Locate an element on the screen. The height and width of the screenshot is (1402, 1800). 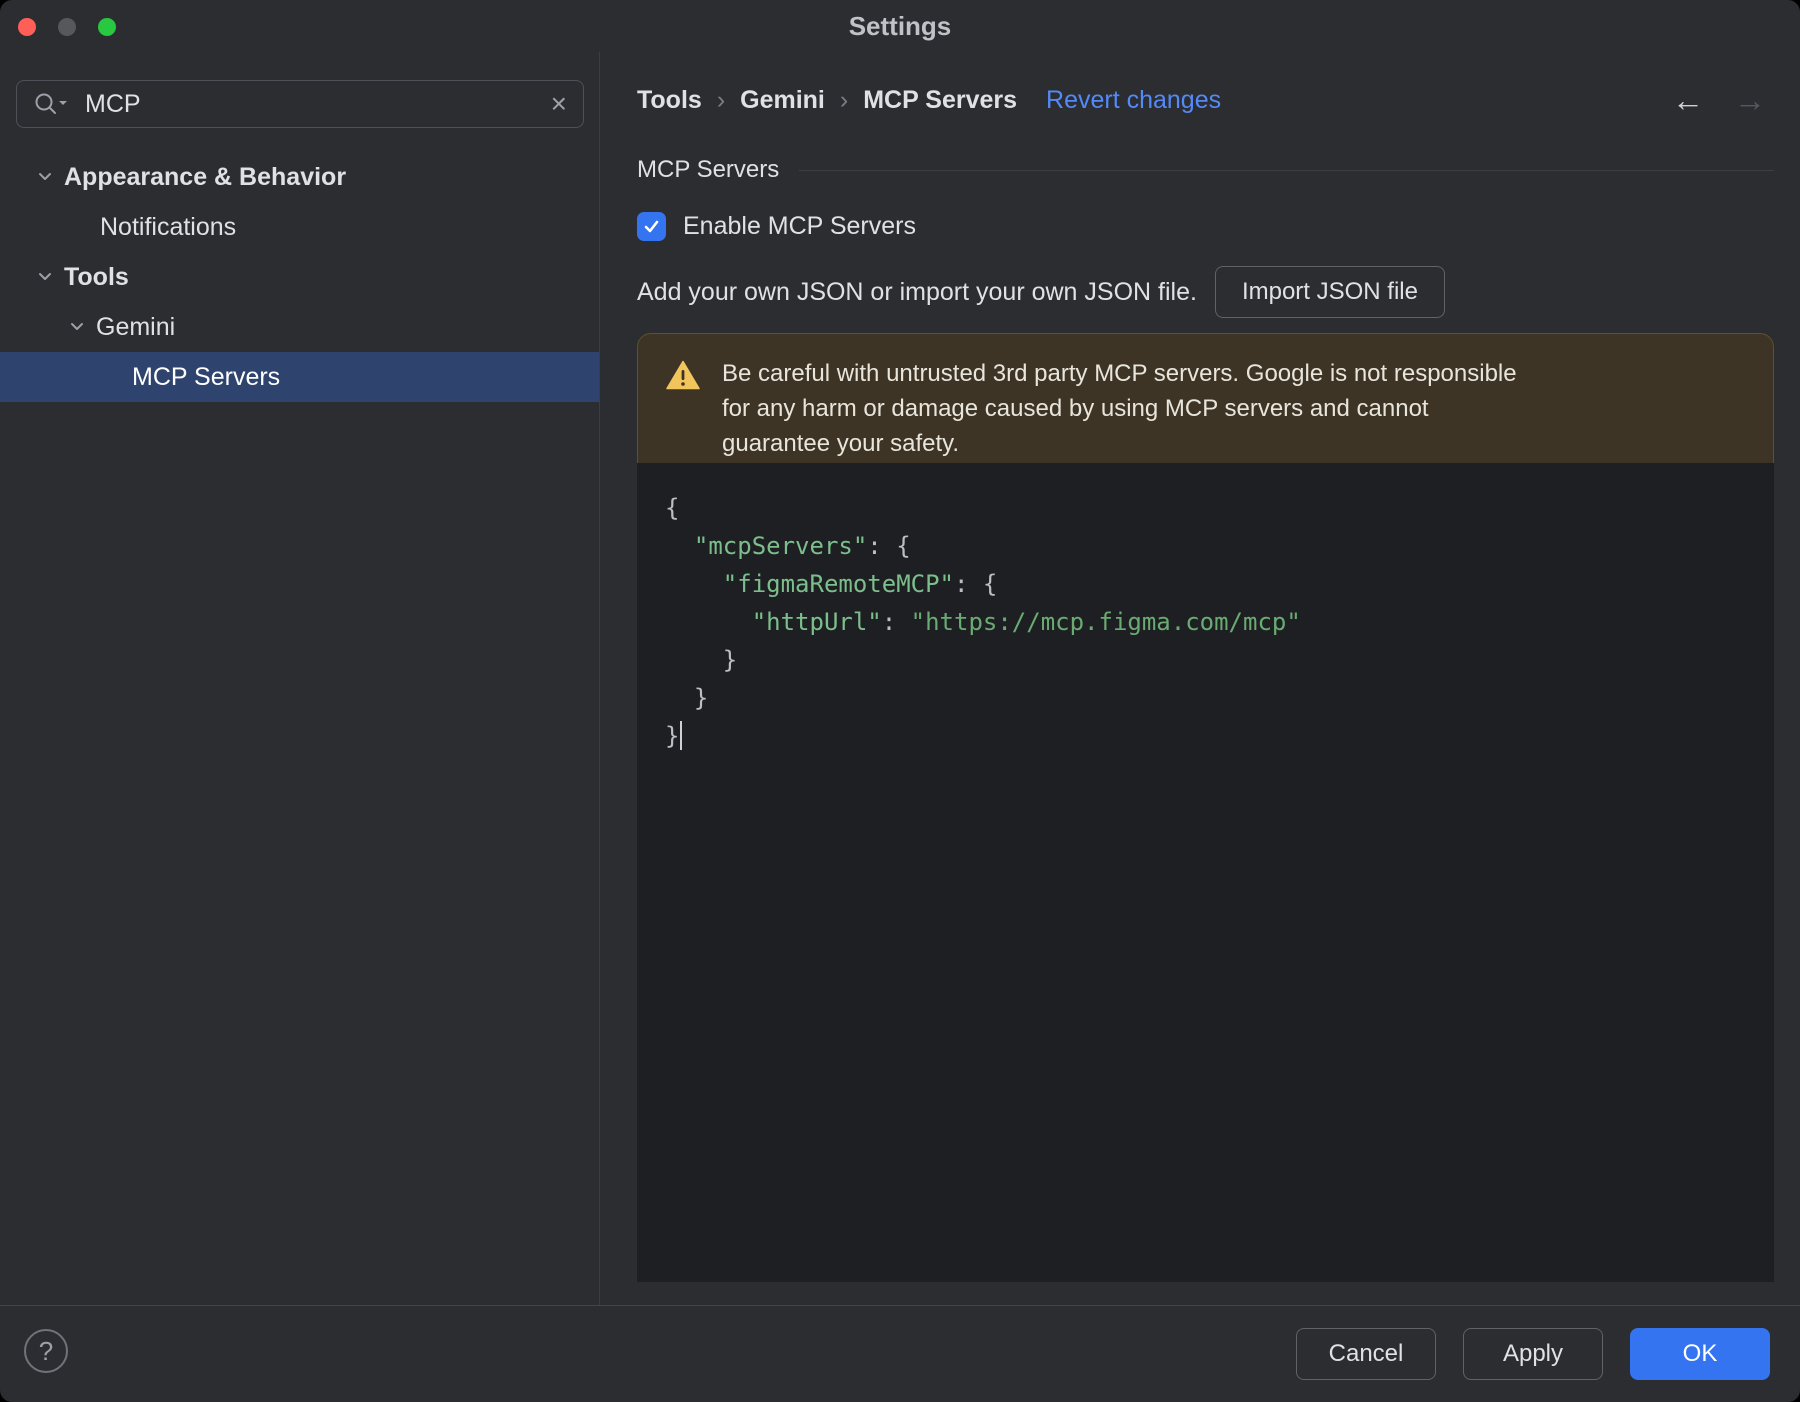
apply-button: Apply is located at coordinates (1533, 1354).